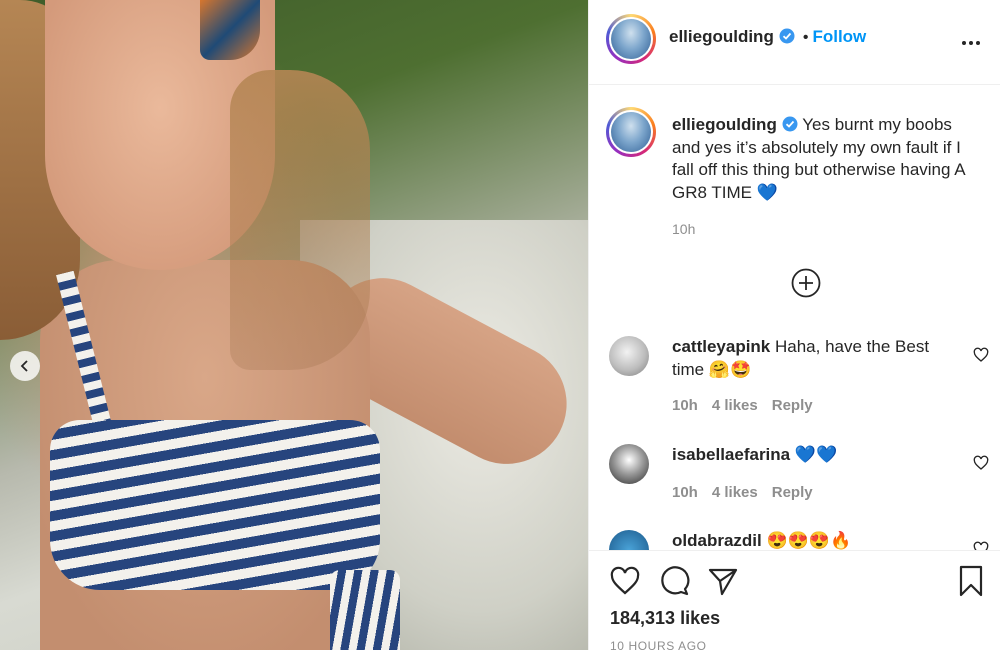  I want to click on post-timestamp: 10 HOURS AGO, so click(658, 646).